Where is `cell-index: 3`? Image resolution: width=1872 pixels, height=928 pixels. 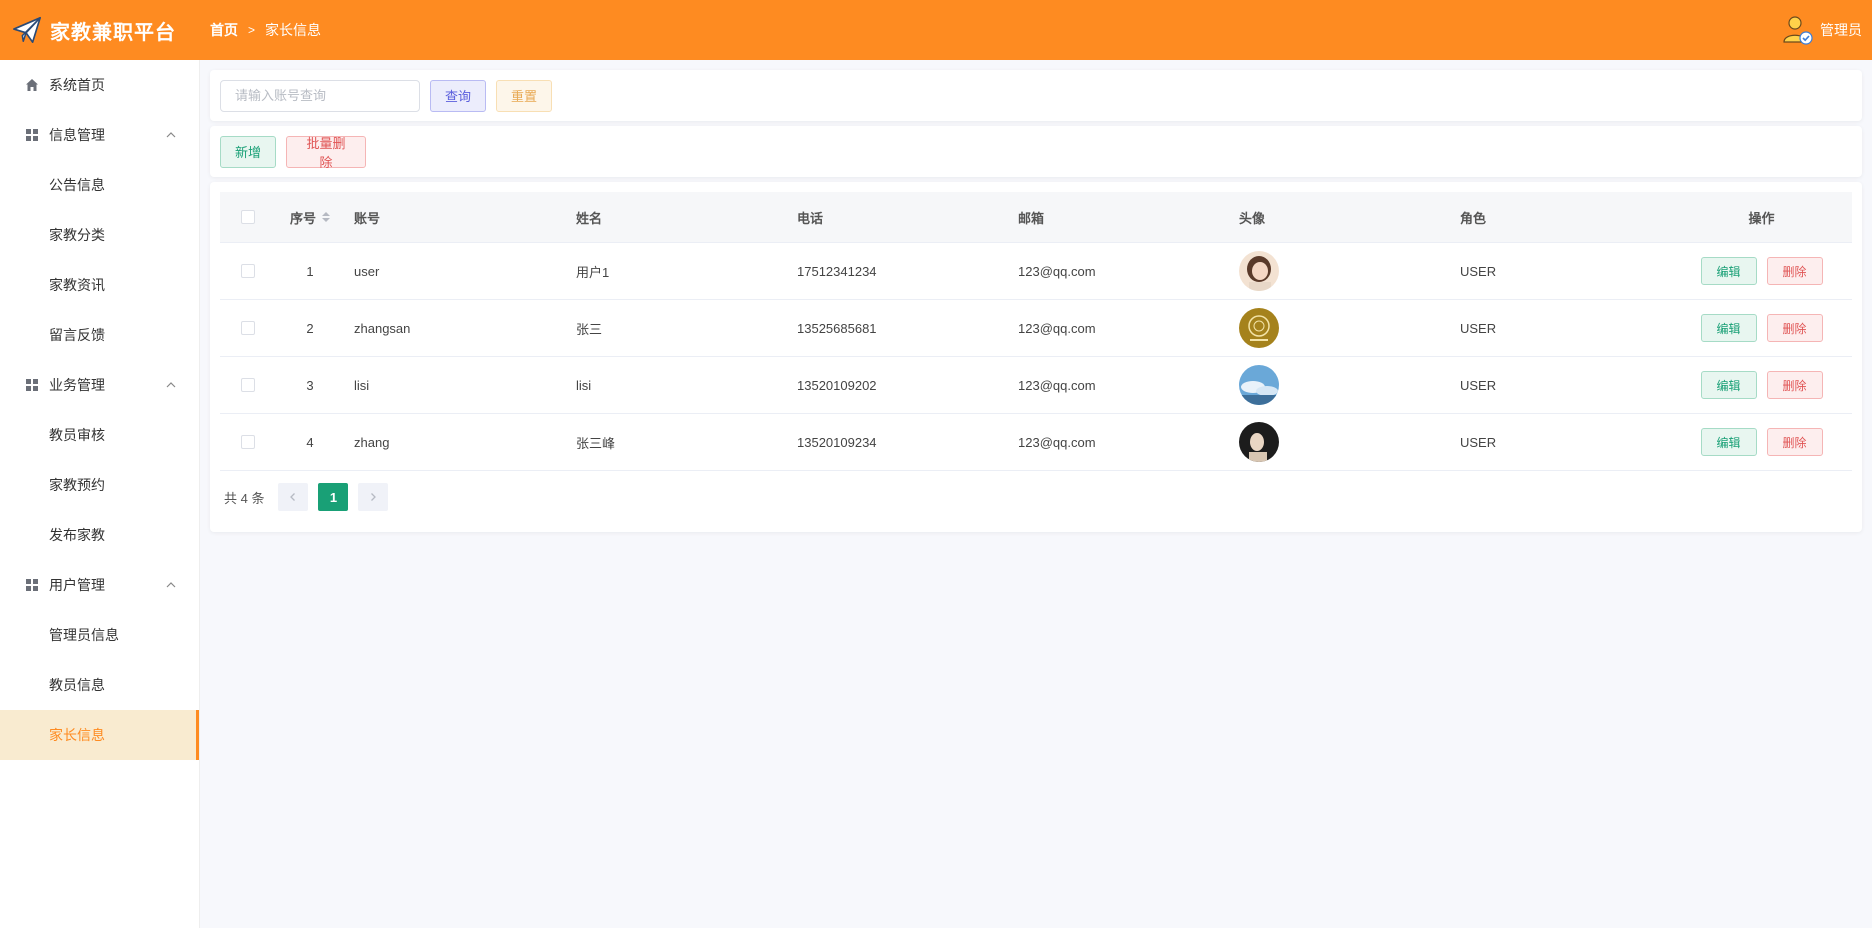
cell-index: 3 is located at coordinates (310, 385).